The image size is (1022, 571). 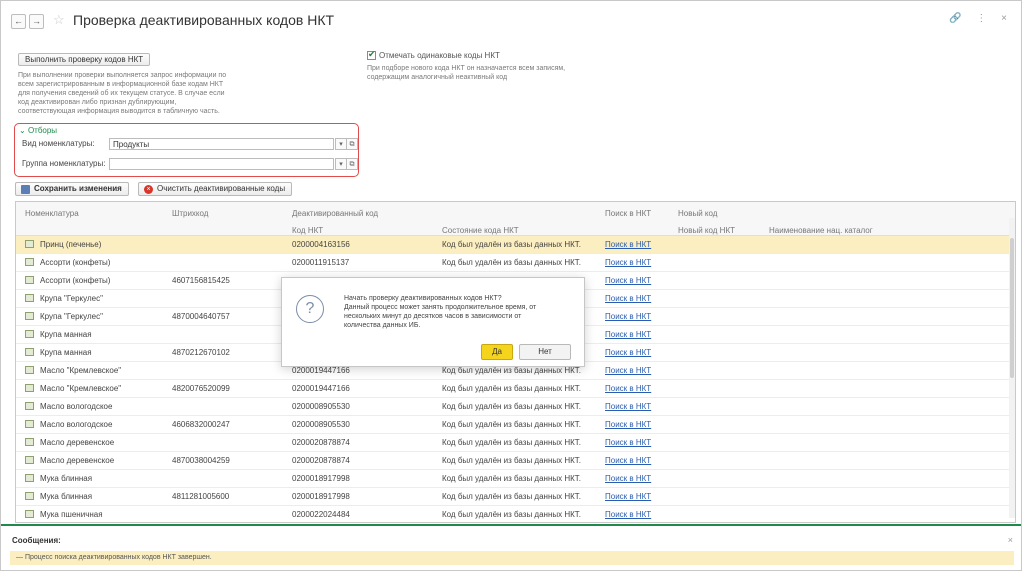 I want to click on col-deactivated: Деактивированный код, so click(x=335, y=213).